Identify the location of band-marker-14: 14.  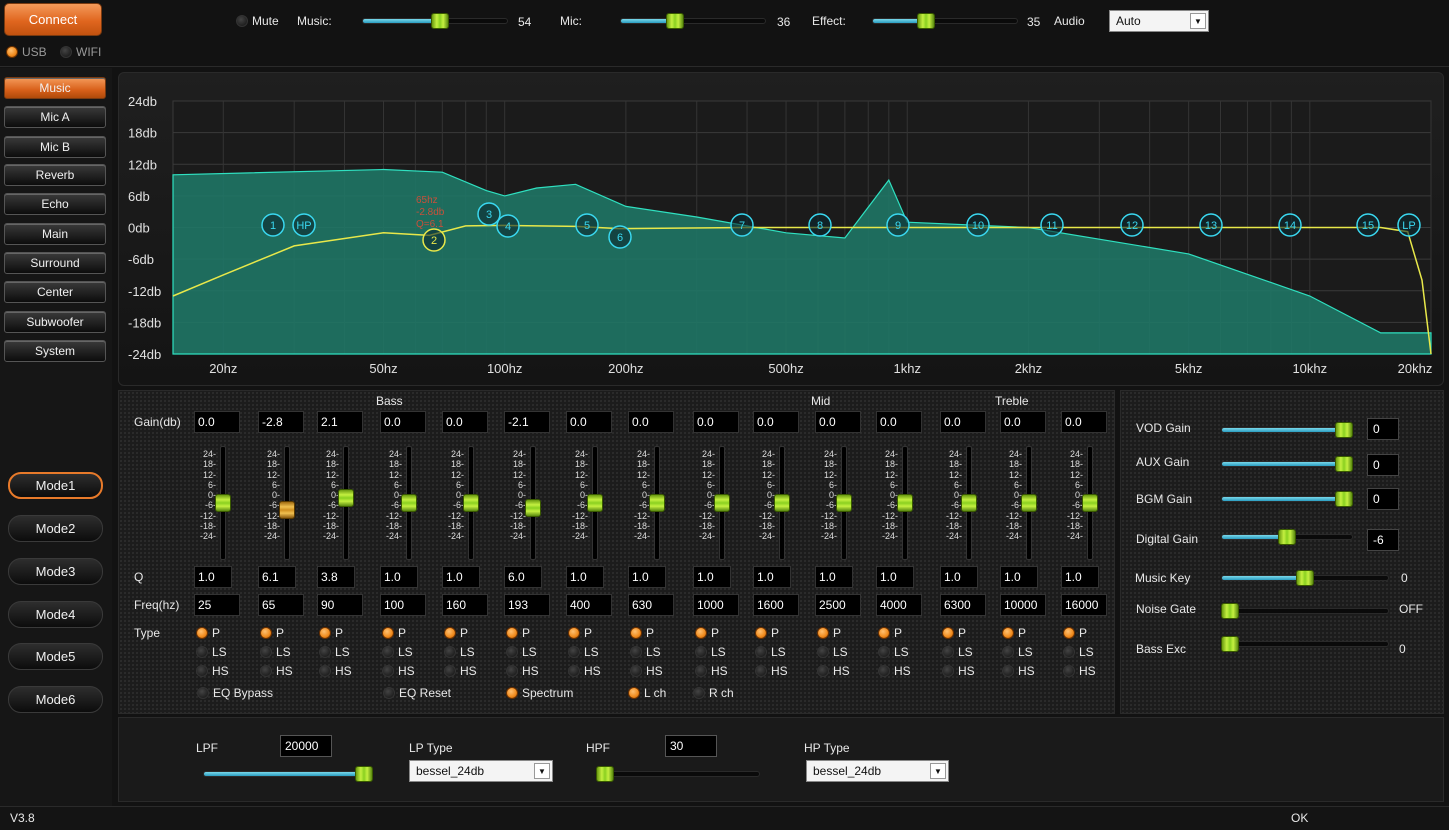
(1290, 225).